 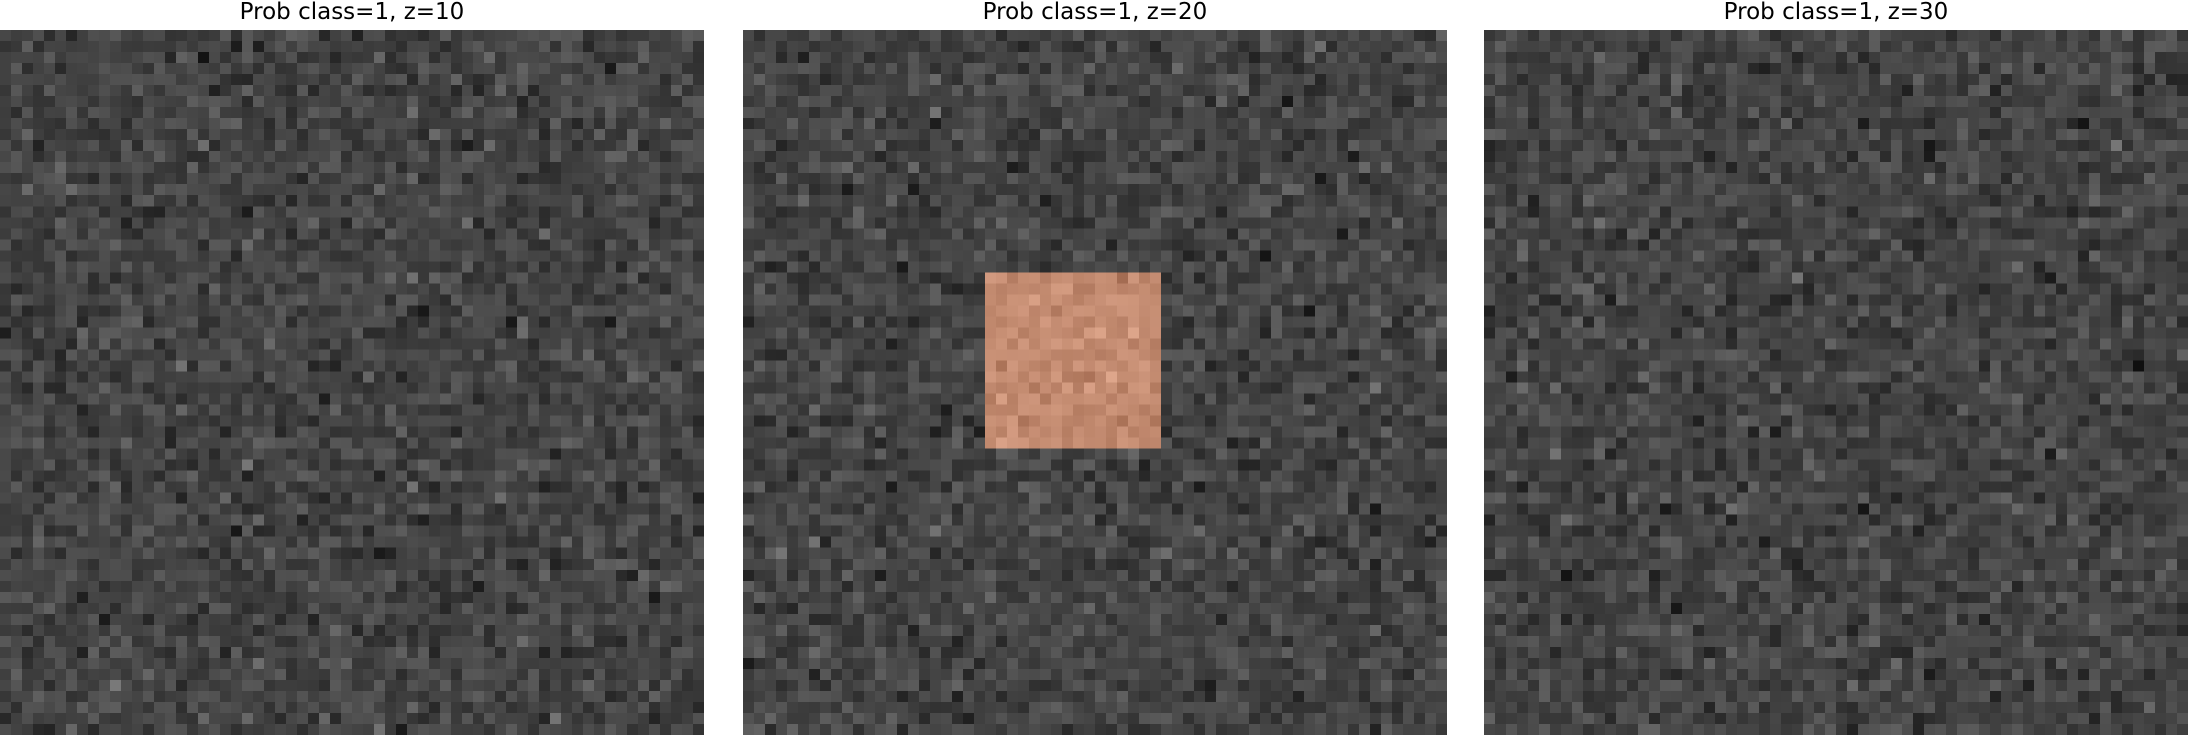 I want to click on panel-title: Prob class=1, z=20, so click(x=1095, y=12).